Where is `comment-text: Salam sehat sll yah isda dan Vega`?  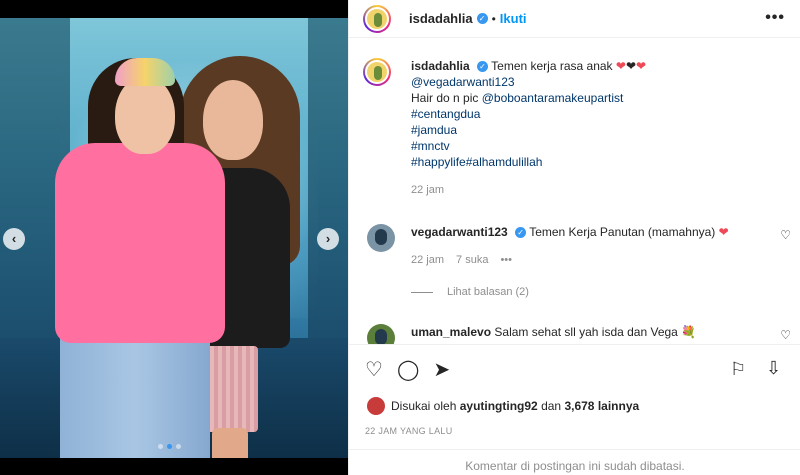
comment-text: Salam sehat sll yah isda dan Vega is located at coordinates (586, 332).